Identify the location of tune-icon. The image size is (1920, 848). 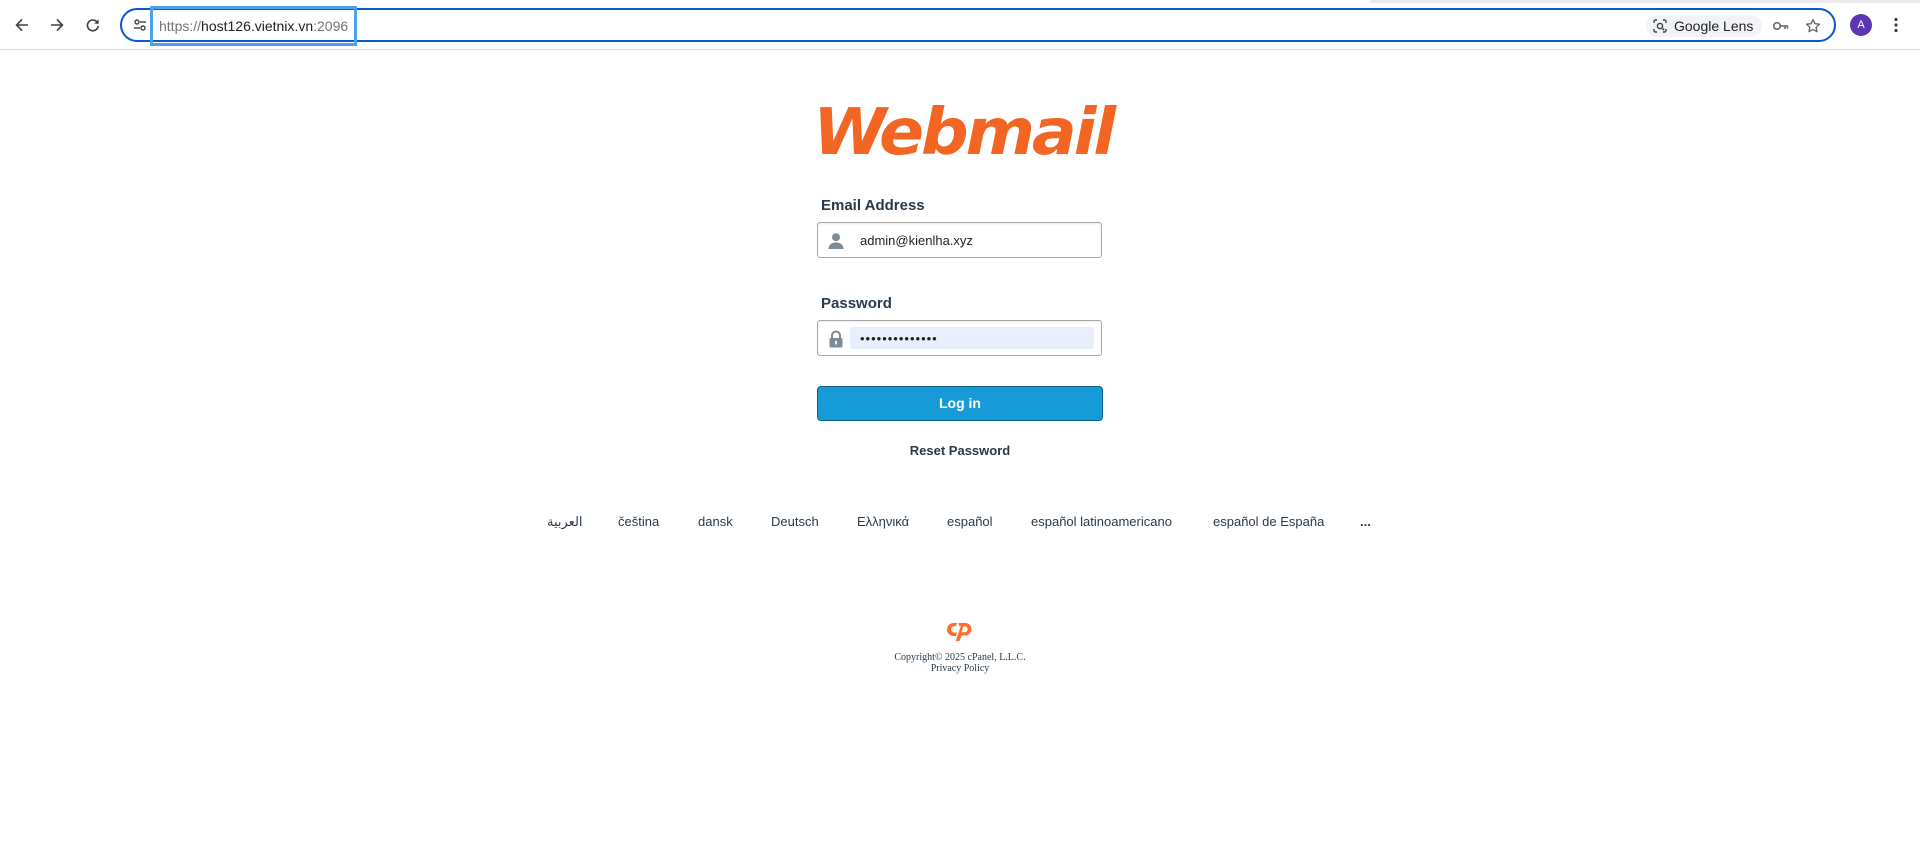
(140, 25).